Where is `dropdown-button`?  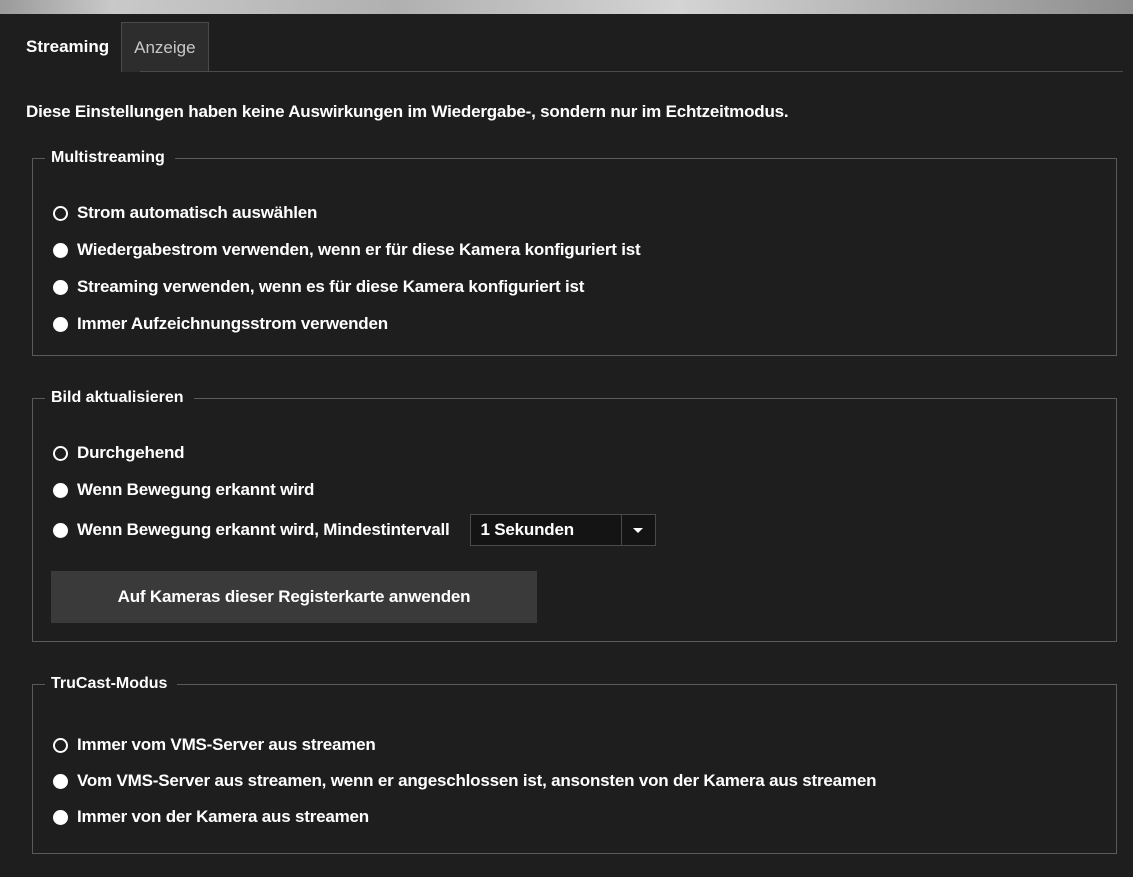
dropdown-button is located at coordinates (637, 530).